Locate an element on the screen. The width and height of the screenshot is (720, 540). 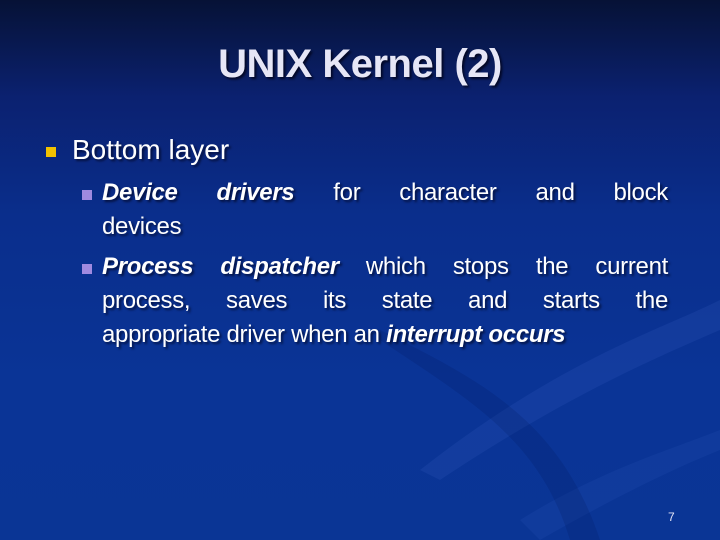
body-text: appropriate driver when an is located at coordinates (244, 334).